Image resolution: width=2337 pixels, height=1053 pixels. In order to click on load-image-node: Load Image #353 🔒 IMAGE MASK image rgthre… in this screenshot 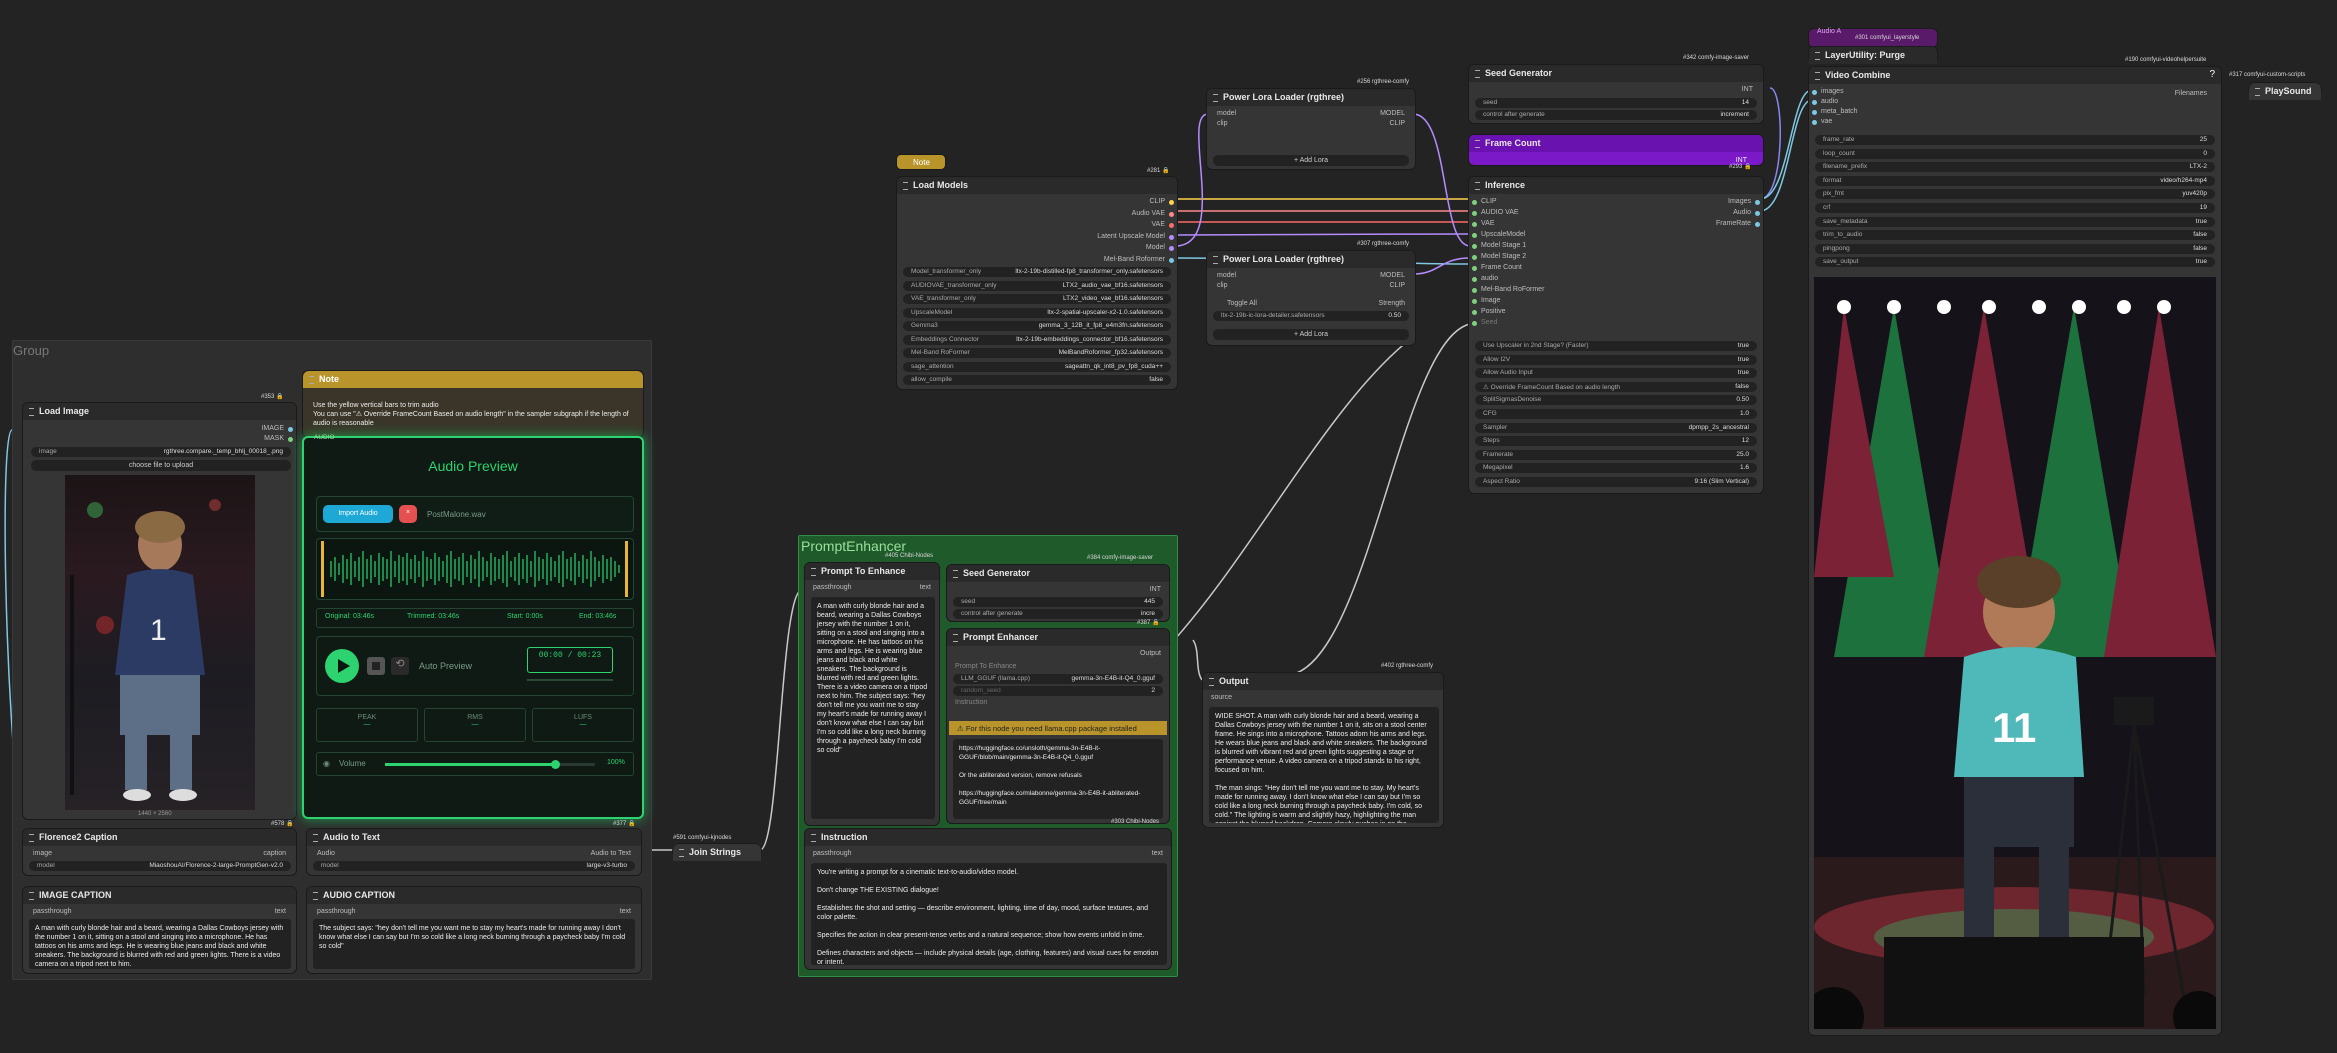, I will do `click(159, 607)`.